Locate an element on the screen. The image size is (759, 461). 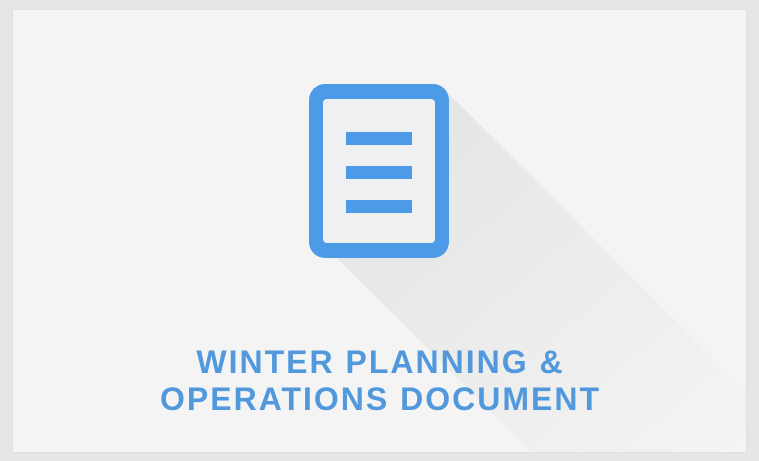
card-title-line-1: WINTER PLANNING & is located at coordinates (380, 362).